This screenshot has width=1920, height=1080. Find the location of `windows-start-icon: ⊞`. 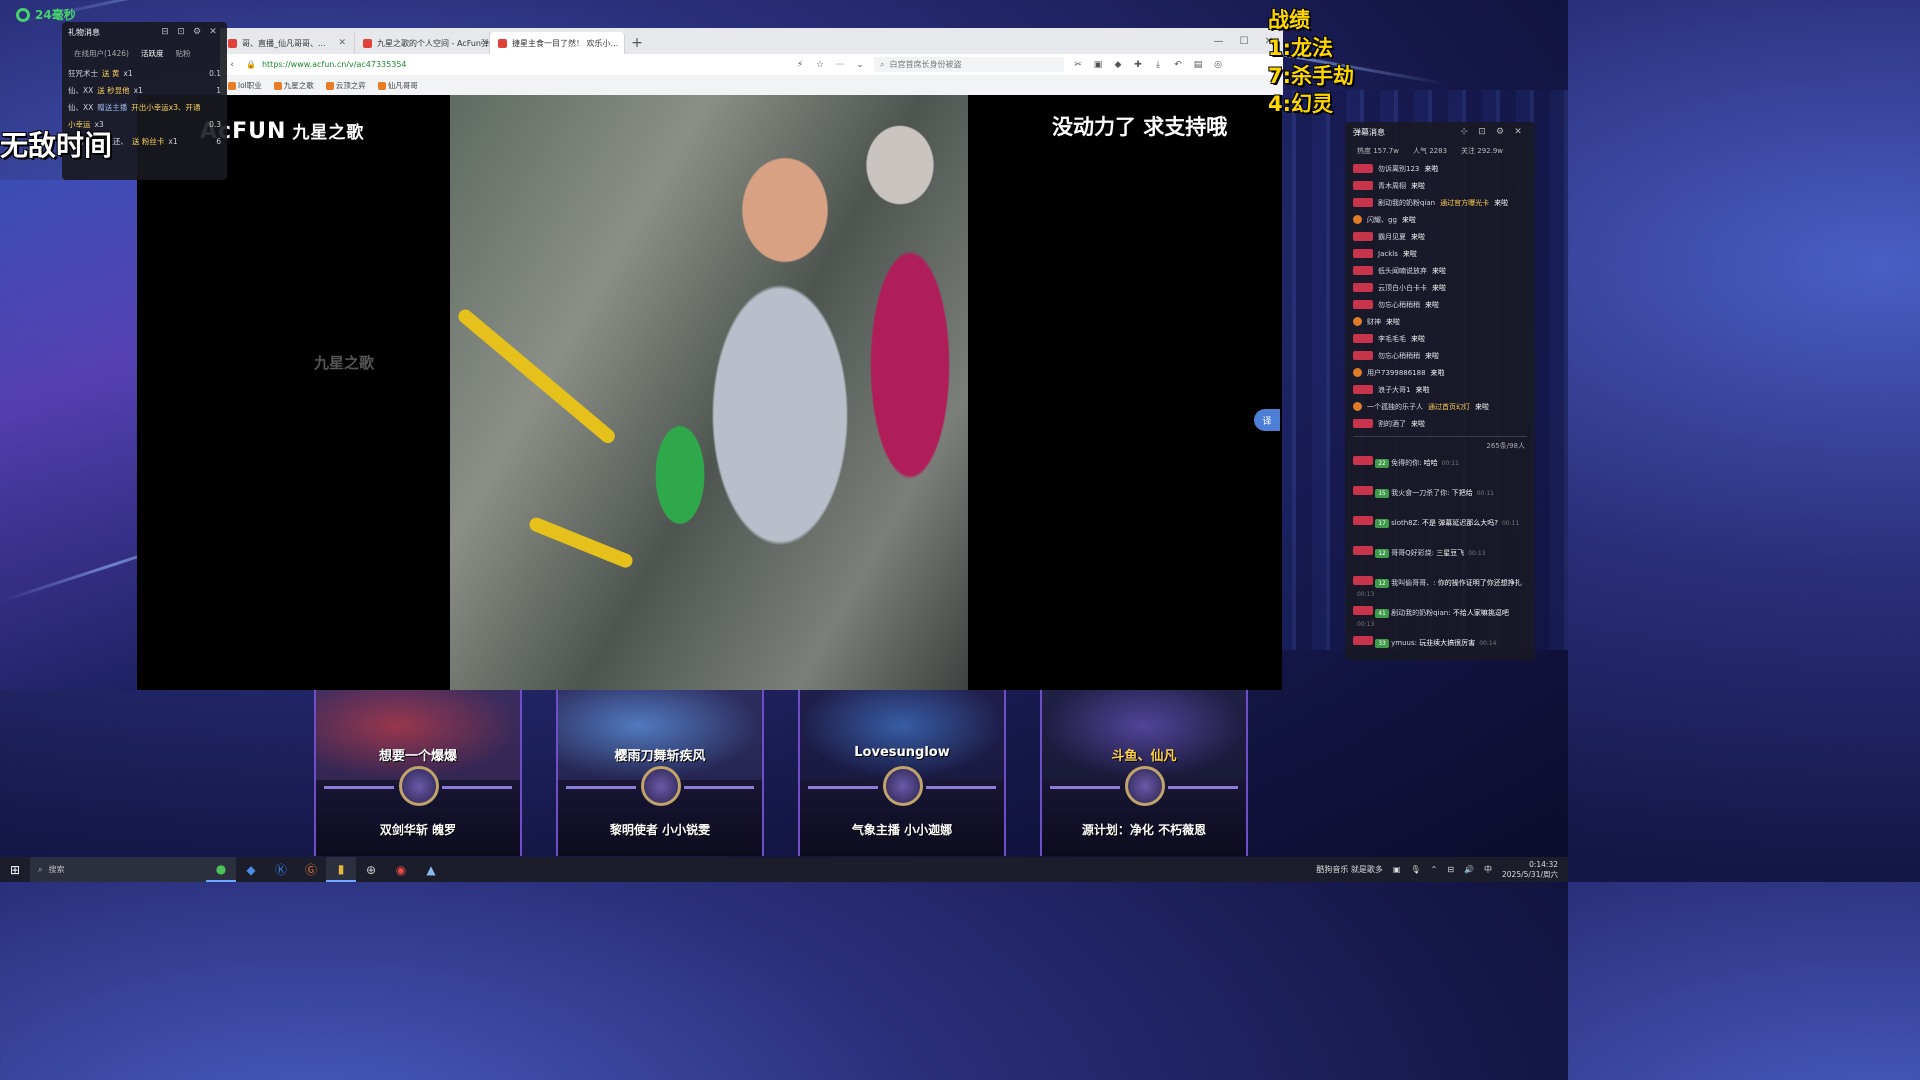

windows-start-icon: ⊞ is located at coordinates (15, 870).